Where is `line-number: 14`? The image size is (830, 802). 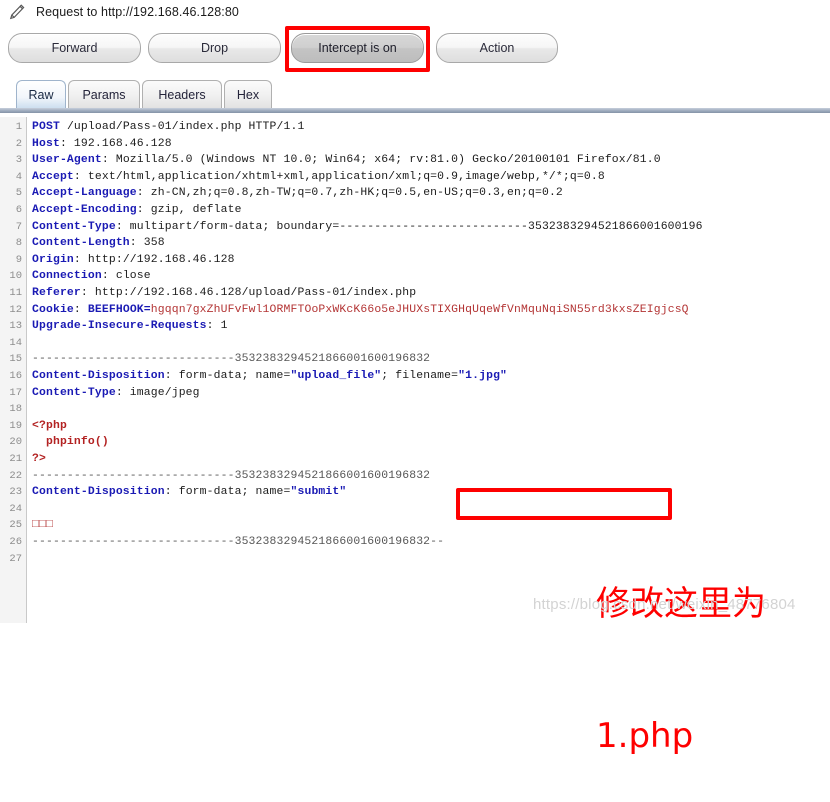
line-number: 14 is located at coordinates (15, 342).